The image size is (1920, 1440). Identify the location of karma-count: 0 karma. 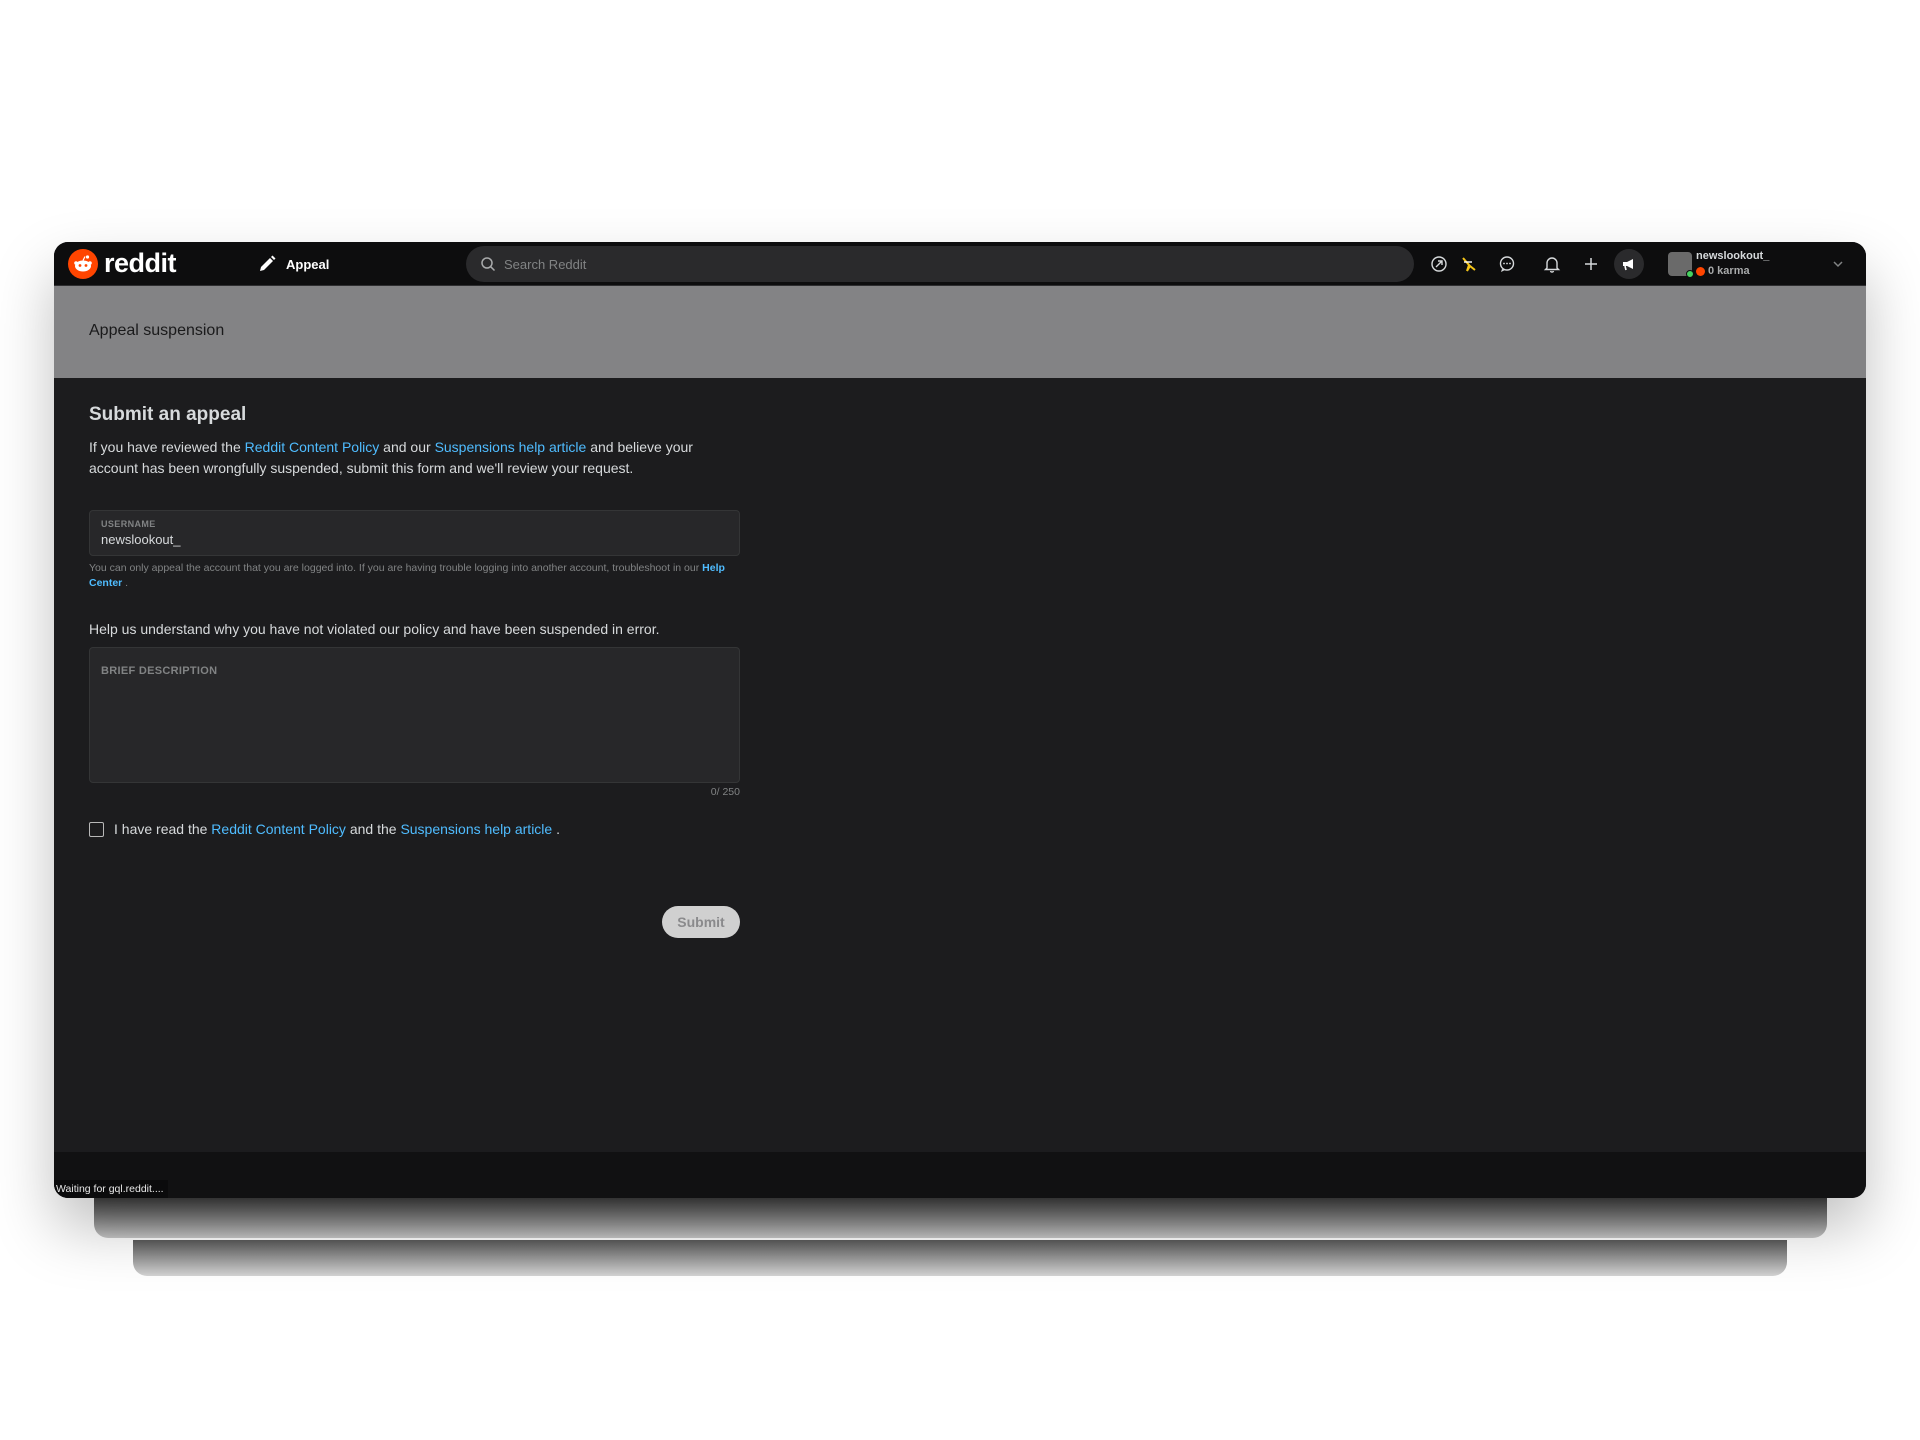
(1729, 271).